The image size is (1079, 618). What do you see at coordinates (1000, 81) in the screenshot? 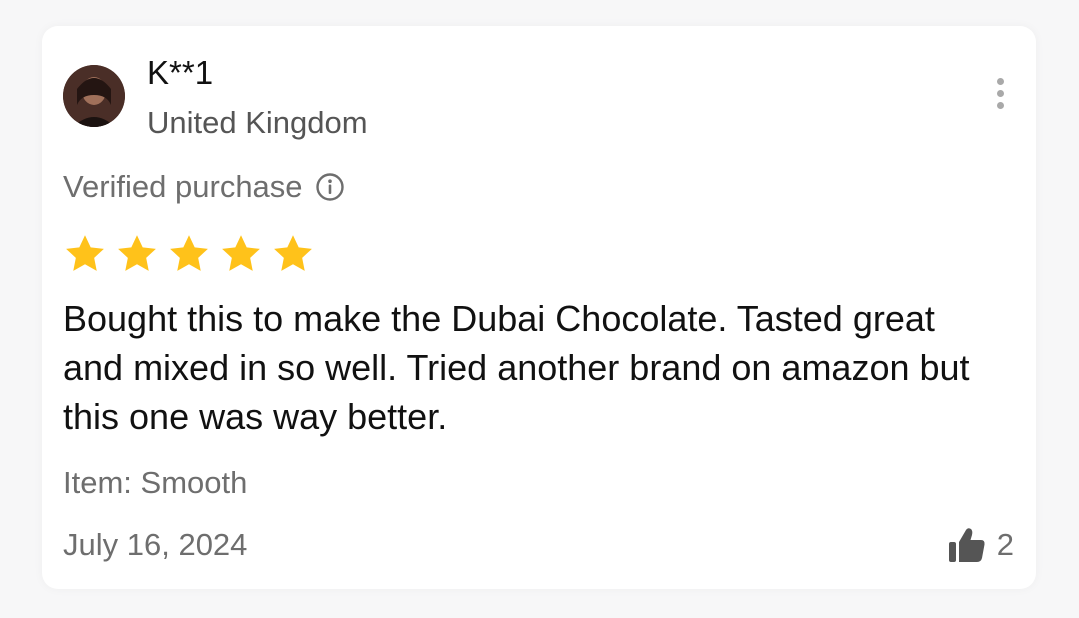
I see `more-vertical-icon` at bounding box center [1000, 81].